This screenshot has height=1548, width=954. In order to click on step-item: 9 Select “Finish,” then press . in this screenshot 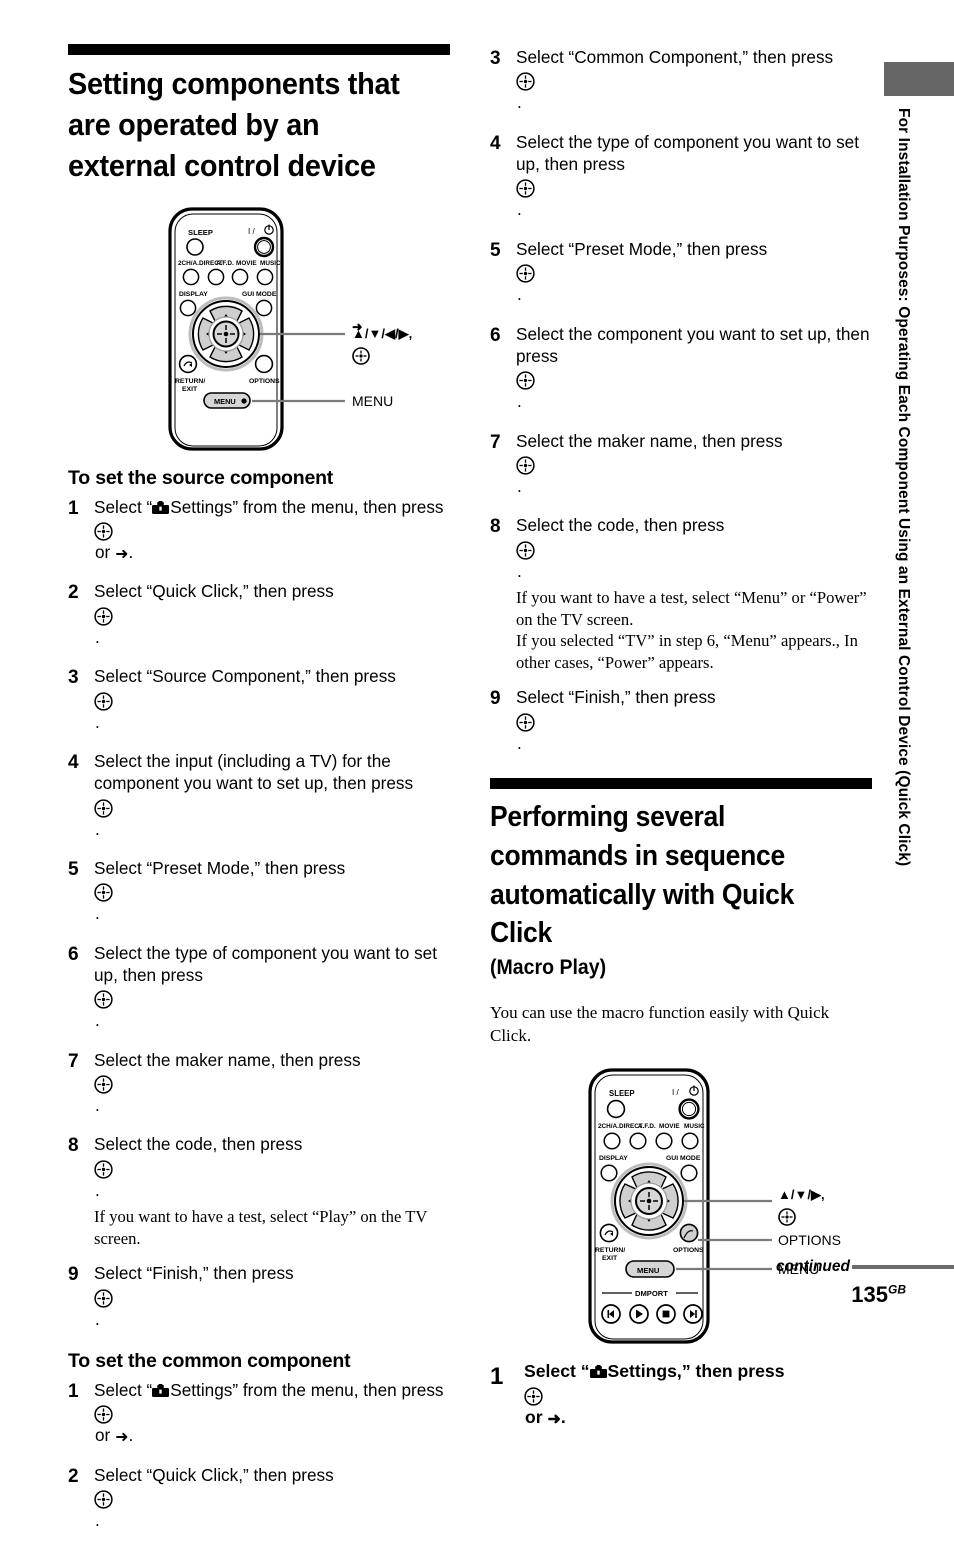, I will do `click(681, 722)`.